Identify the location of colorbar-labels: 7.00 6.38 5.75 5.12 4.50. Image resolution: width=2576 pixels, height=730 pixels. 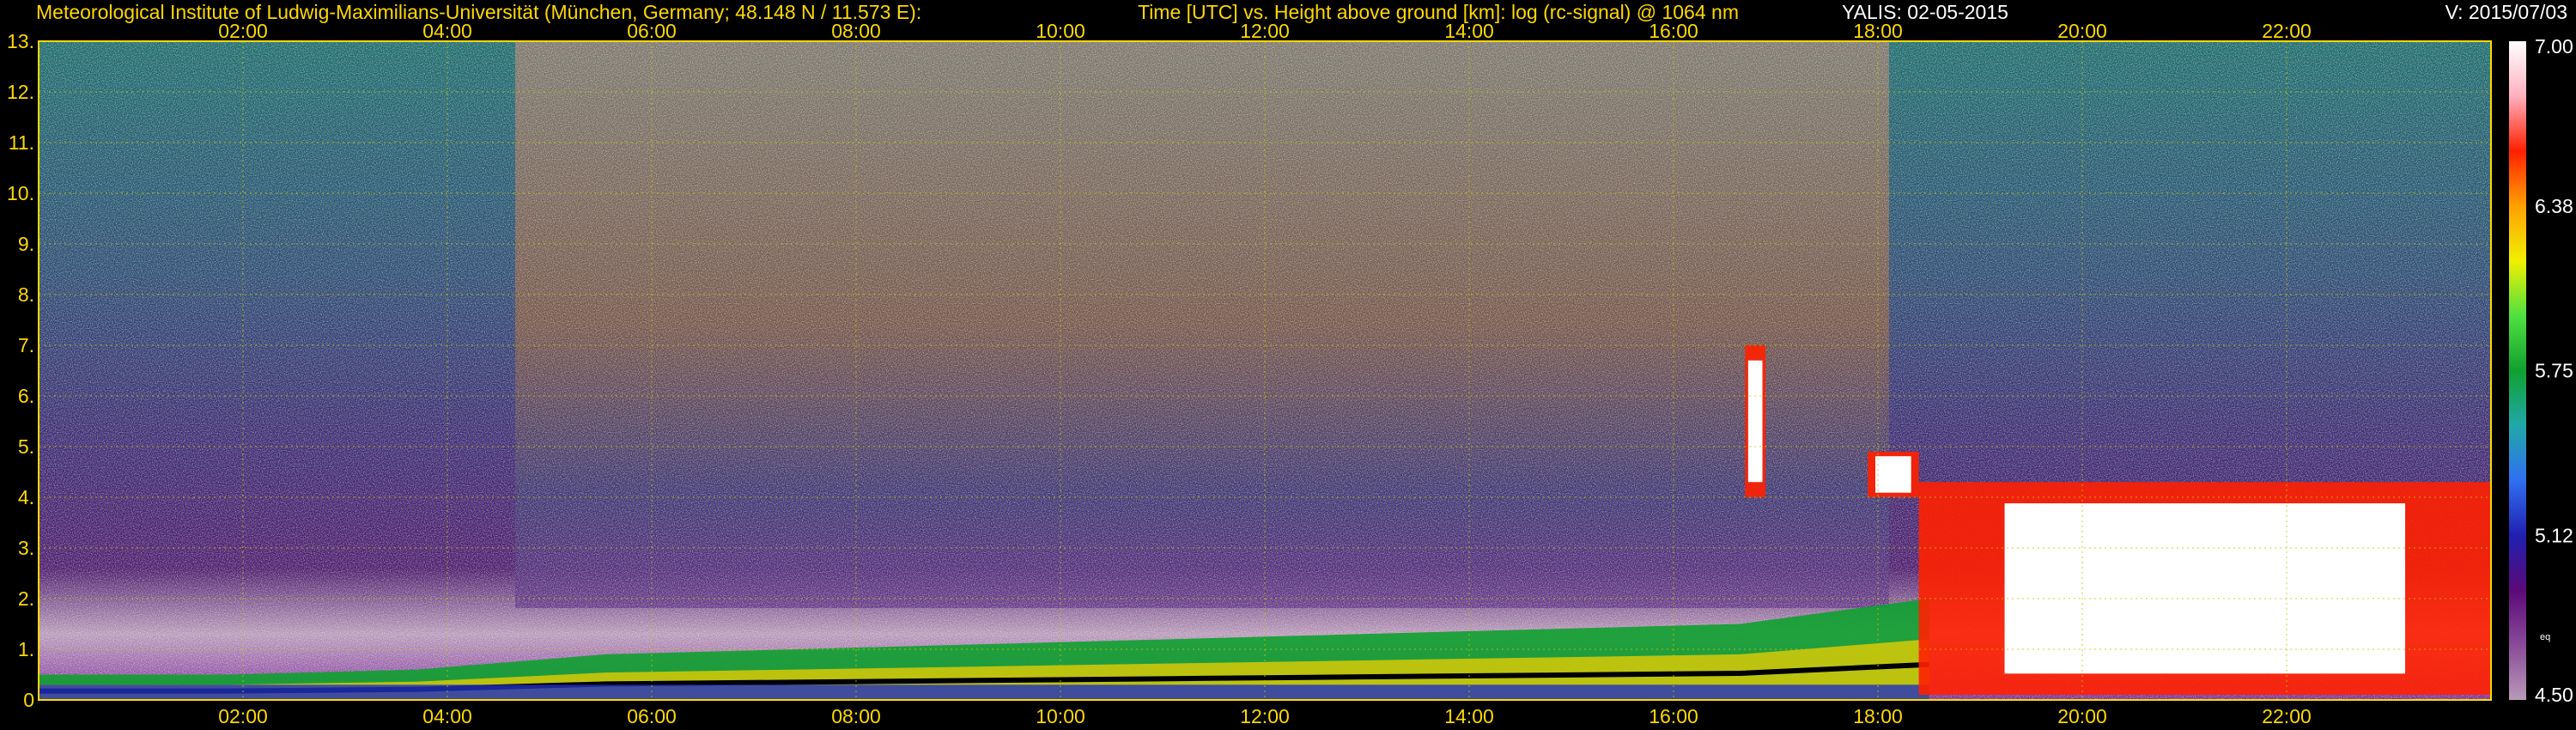
(2554, 370).